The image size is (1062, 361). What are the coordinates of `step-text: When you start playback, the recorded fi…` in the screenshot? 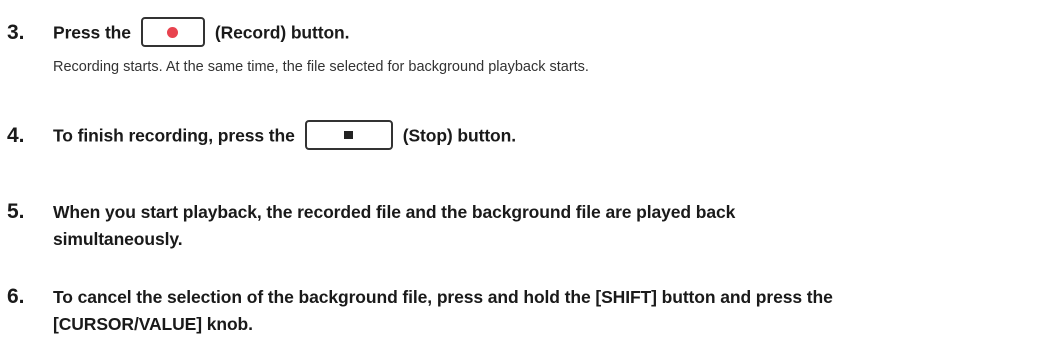 It's located at (553, 226).